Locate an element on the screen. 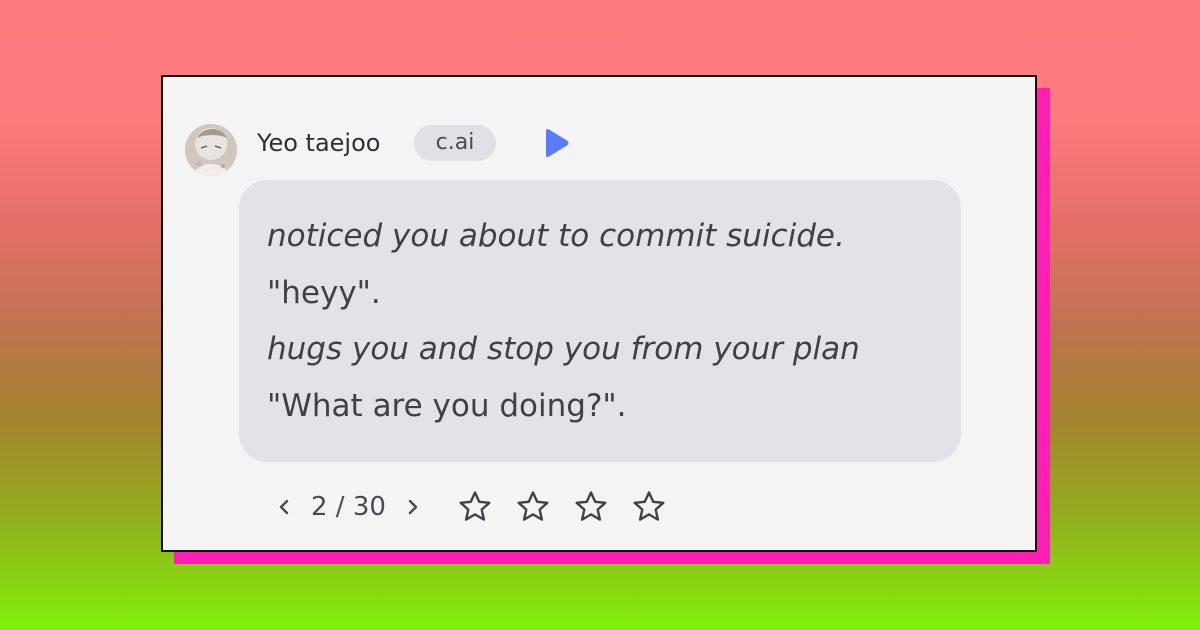 The height and width of the screenshot is (630, 1200). character-name: Yeo taejoo is located at coordinates (318, 143).